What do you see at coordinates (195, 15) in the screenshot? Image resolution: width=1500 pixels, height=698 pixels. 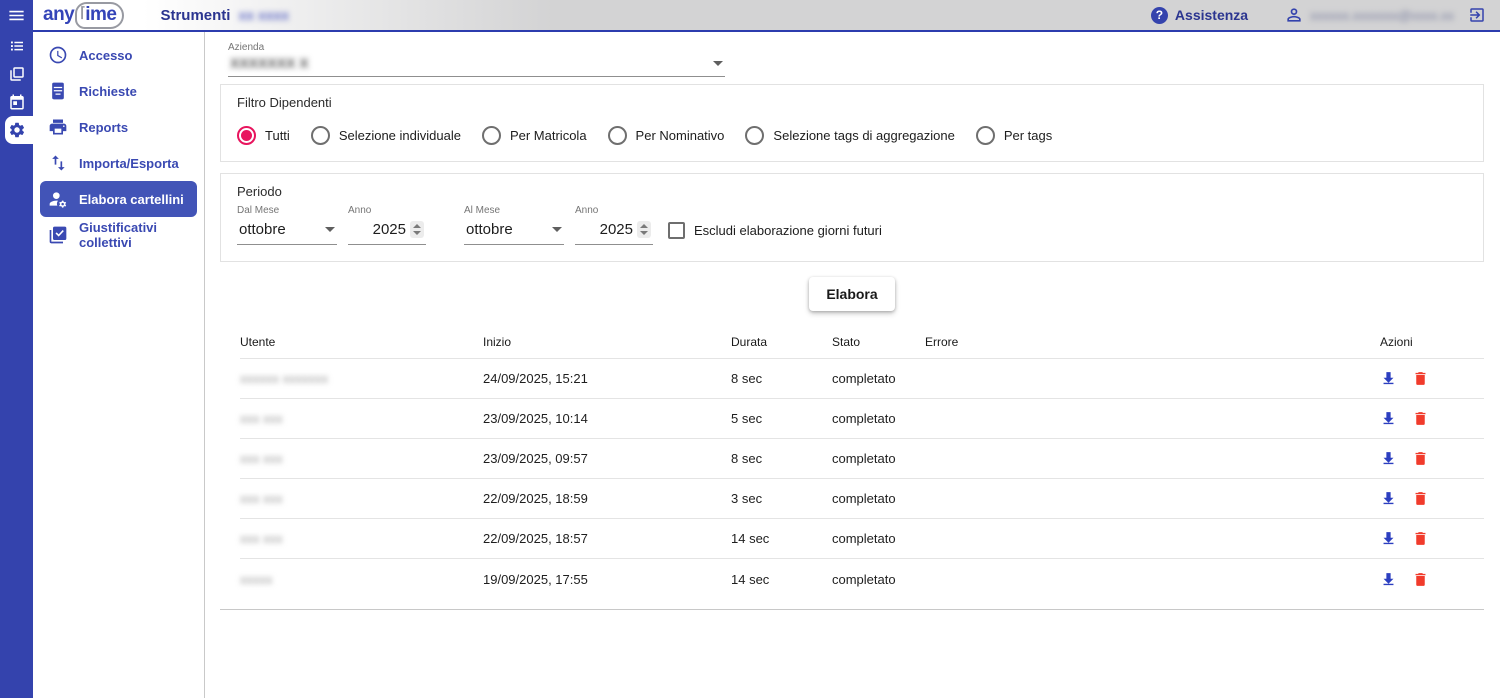 I see `page-title: Strumenti` at bounding box center [195, 15].